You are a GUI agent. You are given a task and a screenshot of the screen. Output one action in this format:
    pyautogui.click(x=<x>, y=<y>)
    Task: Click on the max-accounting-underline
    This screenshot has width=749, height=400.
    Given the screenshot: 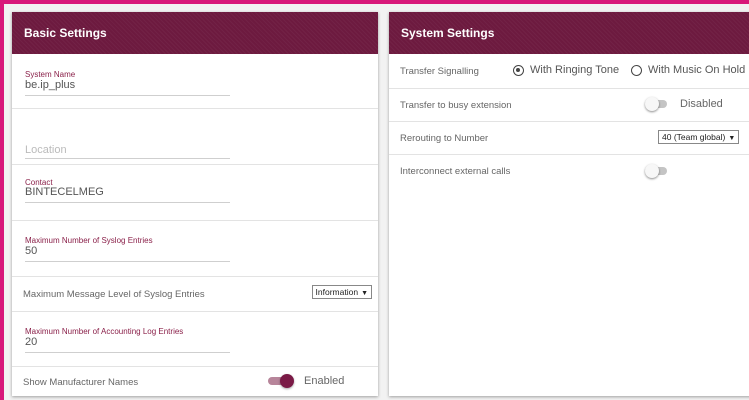 What is the action you would take?
    pyautogui.click(x=127, y=352)
    